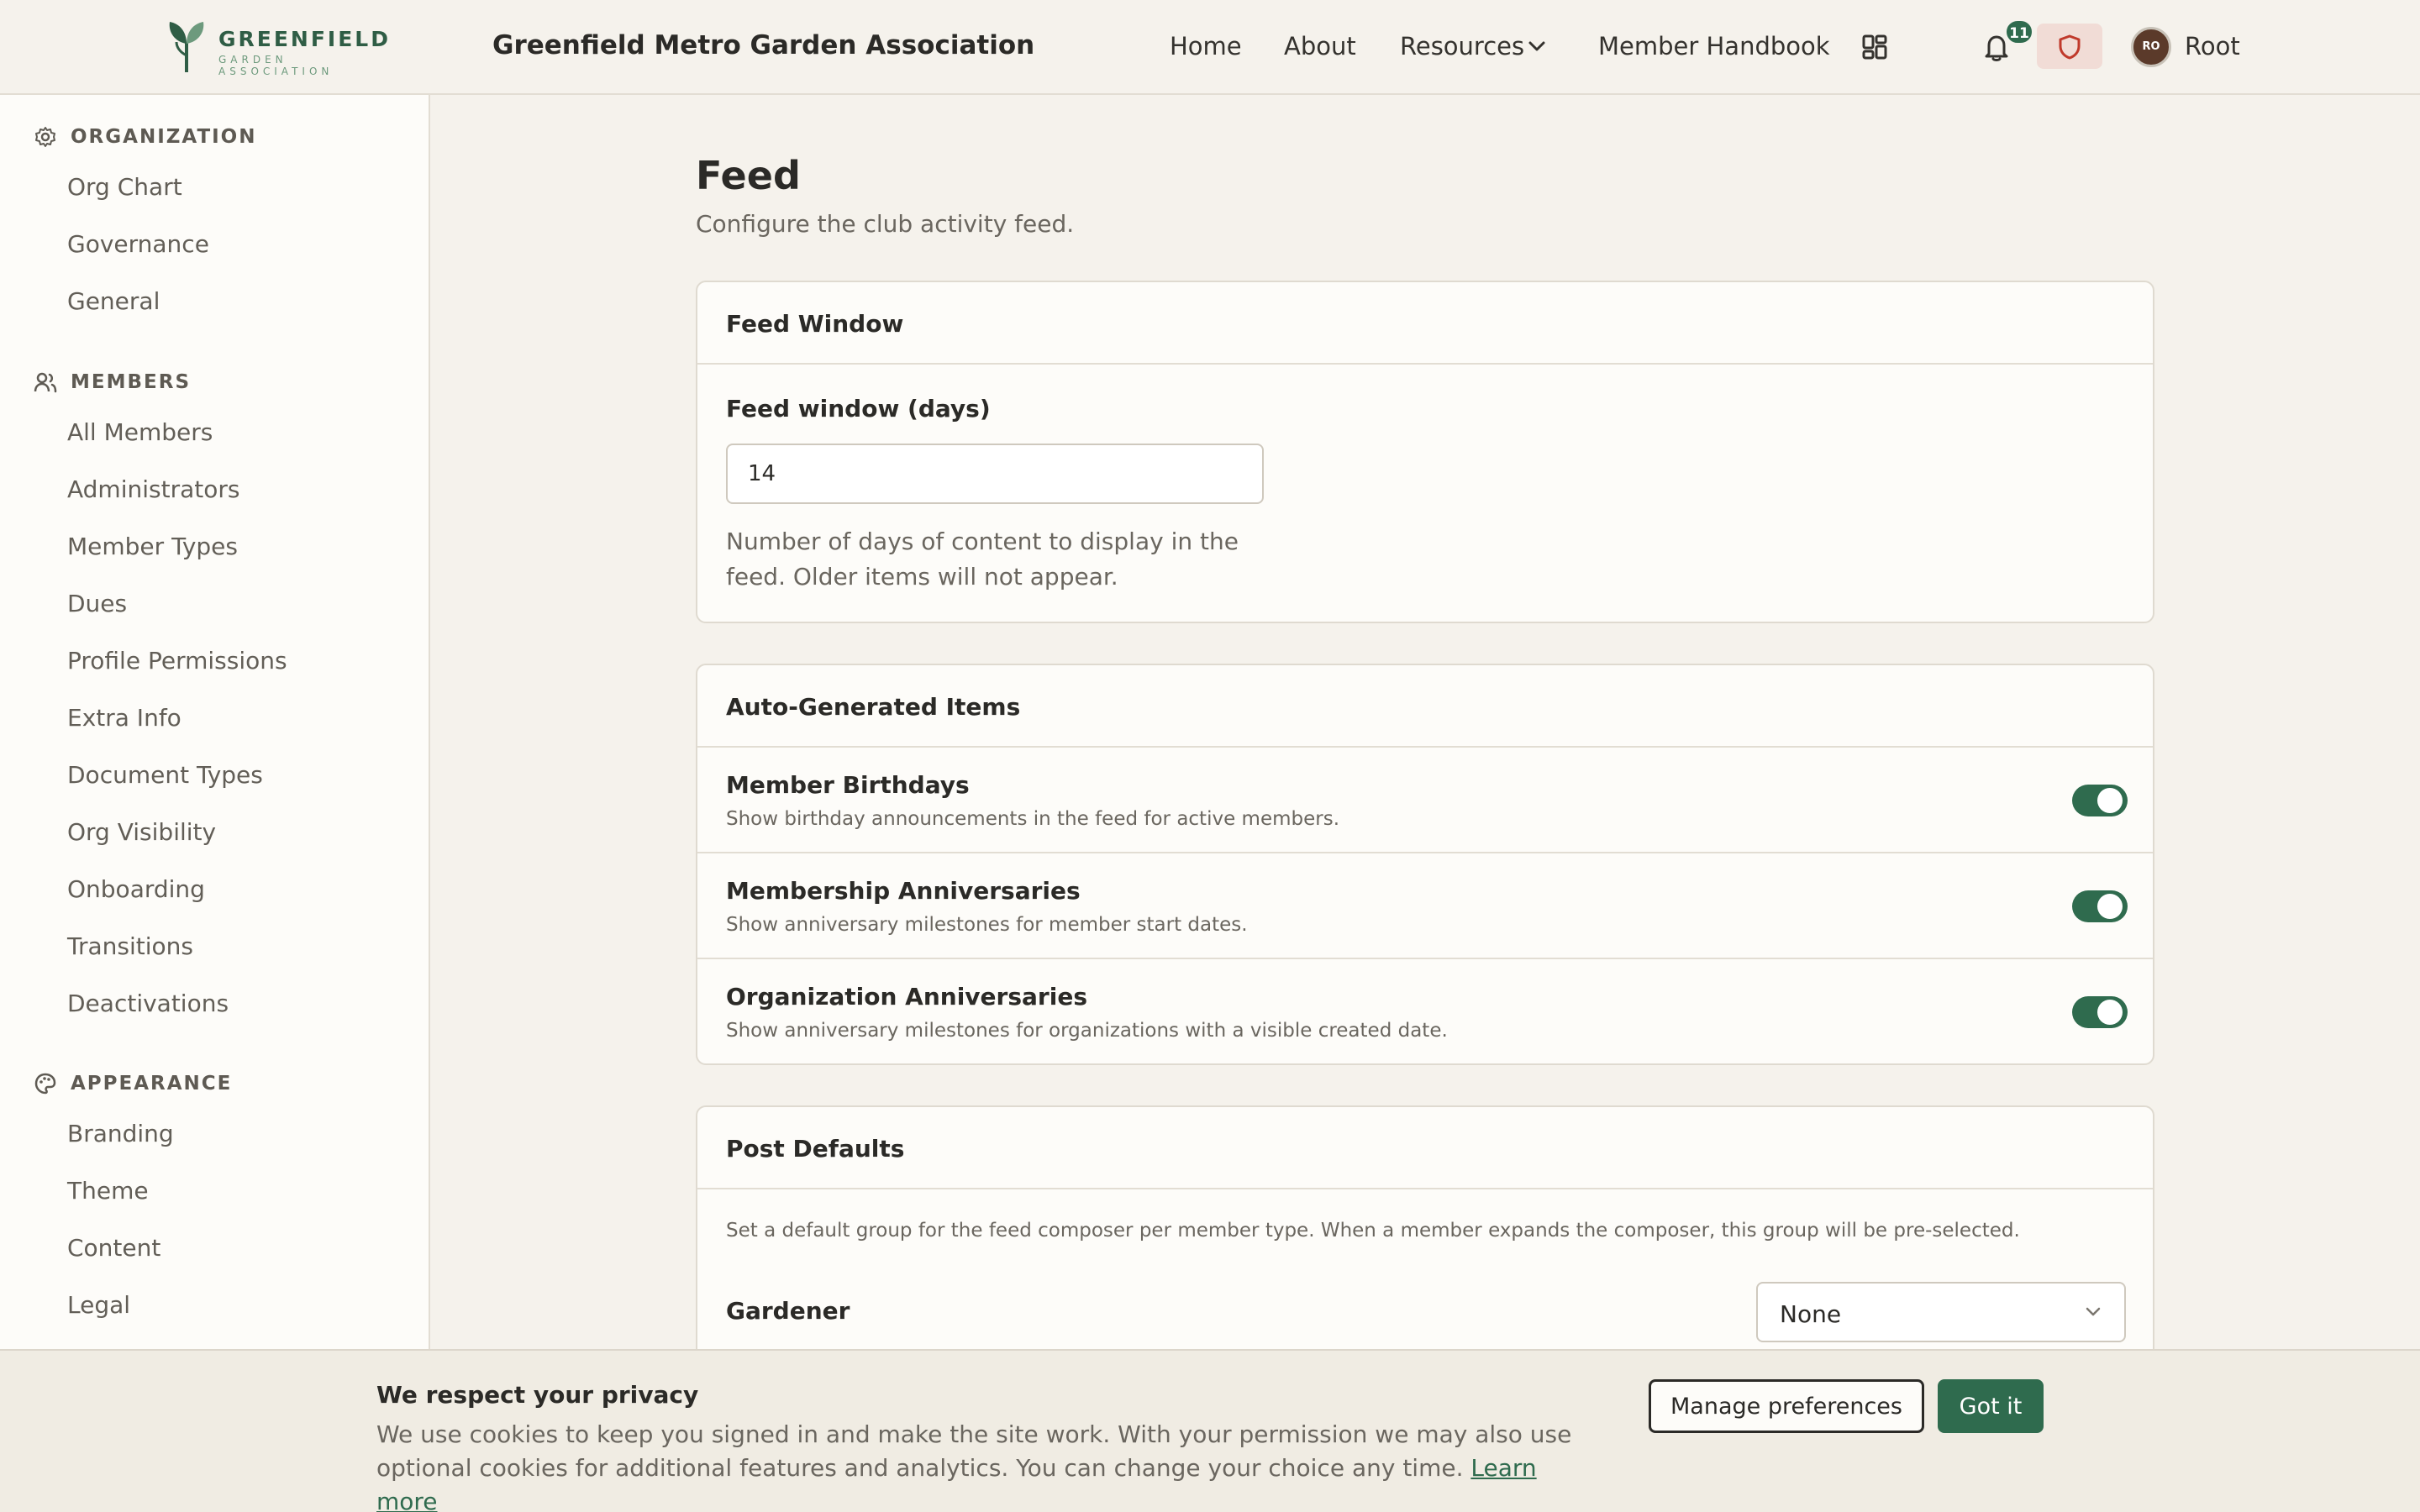 This screenshot has width=2420, height=1512. I want to click on notification-count-badge: 11, so click(2019, 32).